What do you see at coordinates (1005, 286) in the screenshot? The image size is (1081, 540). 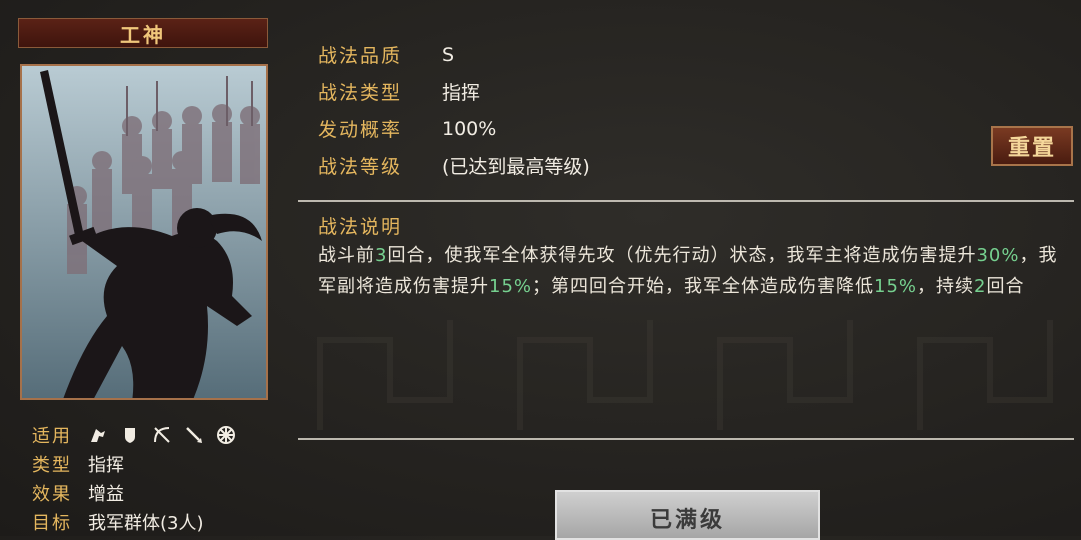 I see `desc-seg: 回合` at bounding box center [1005, 286].